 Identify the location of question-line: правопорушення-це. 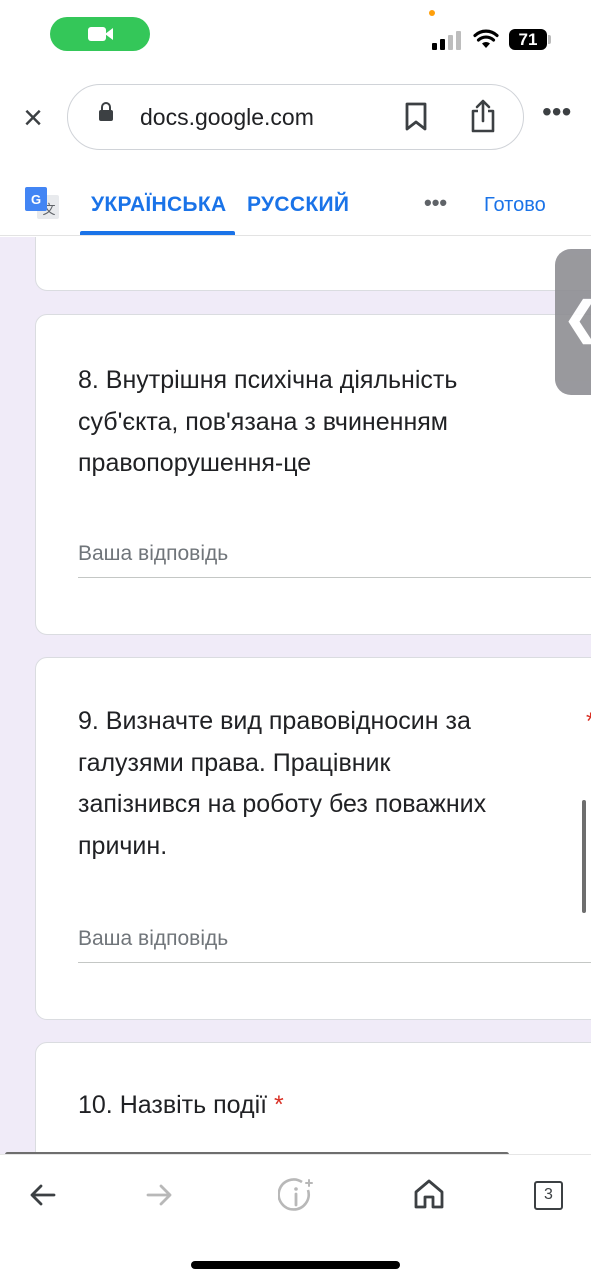
(195, 463).